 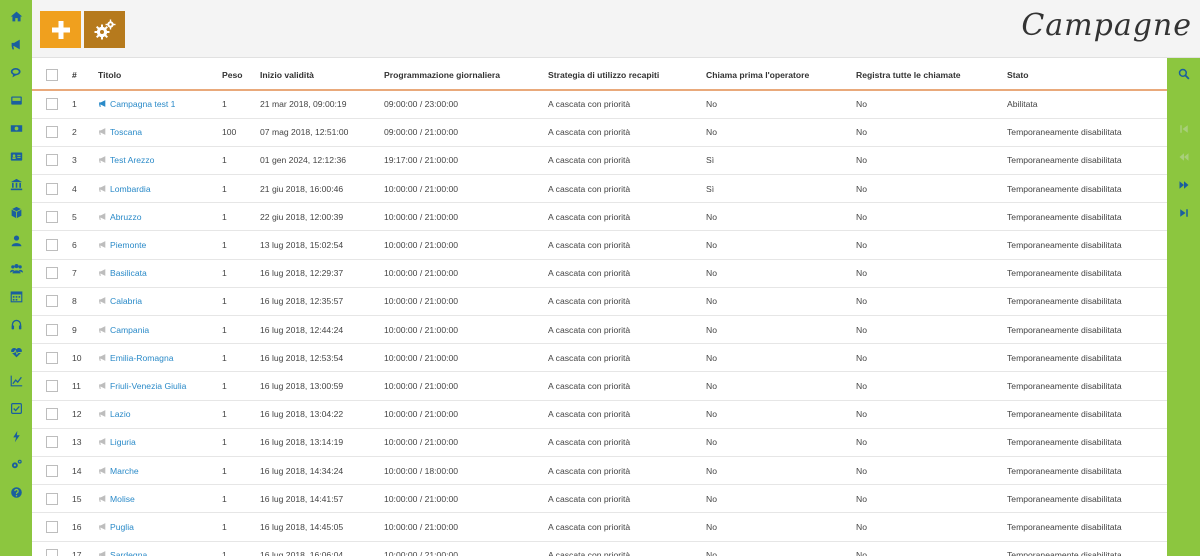 What do you see at coordinates (16, 240) in the screenshot?
I see `user-icon` at bounding box center [16, 240].